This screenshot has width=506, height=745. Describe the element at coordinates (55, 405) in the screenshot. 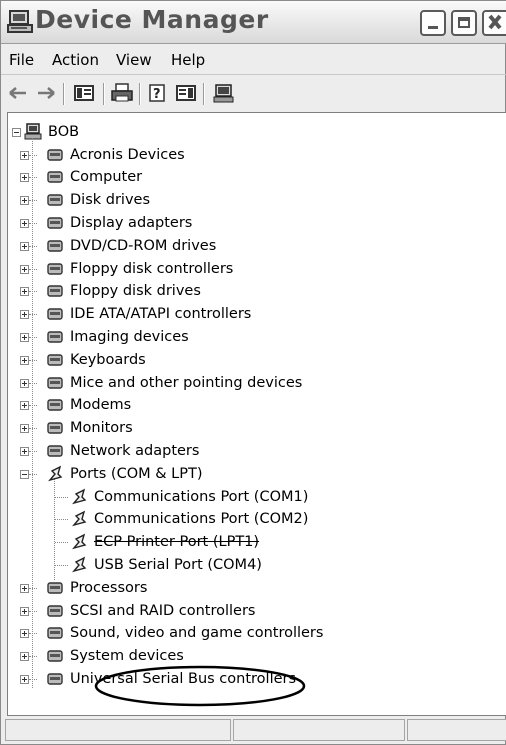

I see `modem-icon` at that location.